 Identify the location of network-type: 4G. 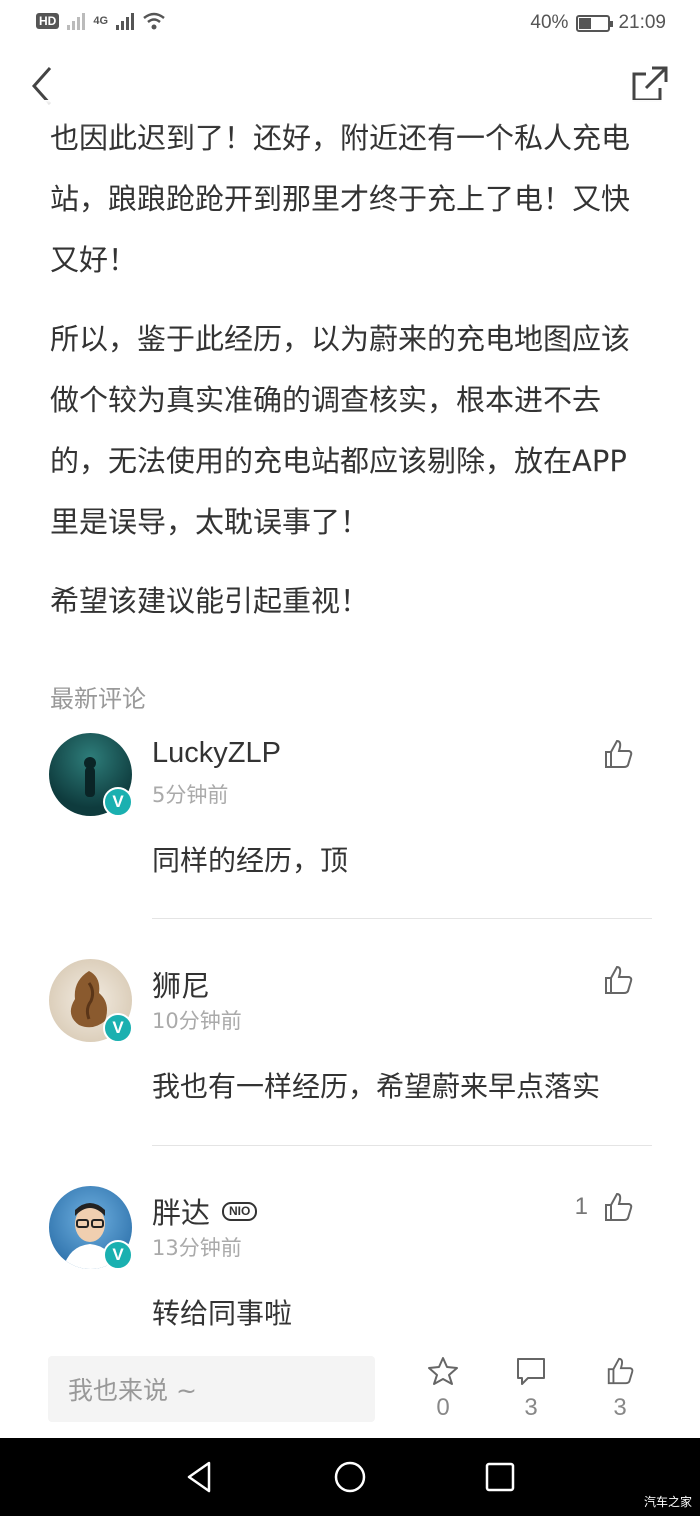
(101, 21).